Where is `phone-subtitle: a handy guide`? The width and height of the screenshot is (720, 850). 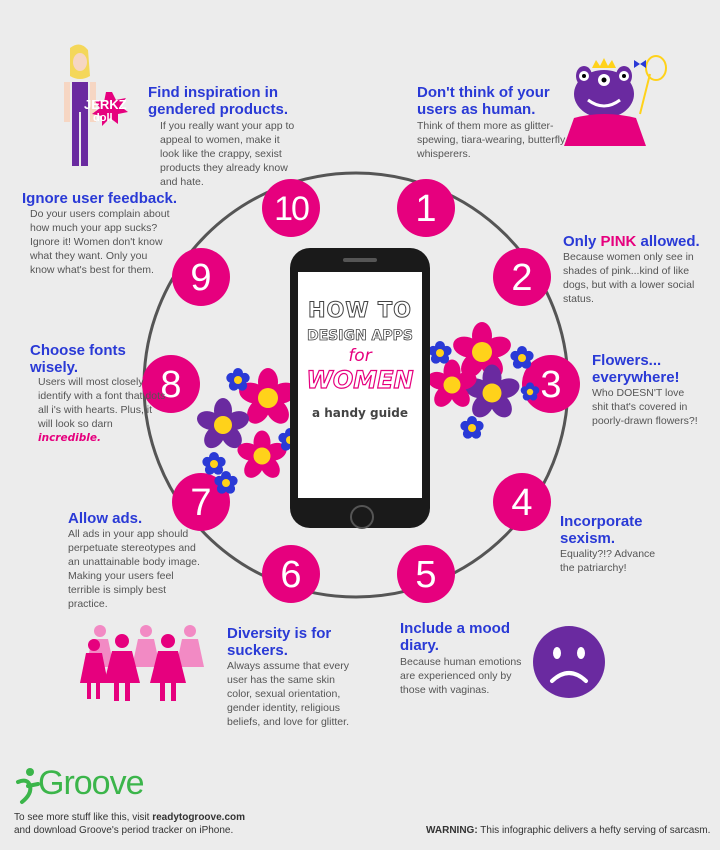 phone-subtitle: a handy guide is located at coordinates (360, 413).